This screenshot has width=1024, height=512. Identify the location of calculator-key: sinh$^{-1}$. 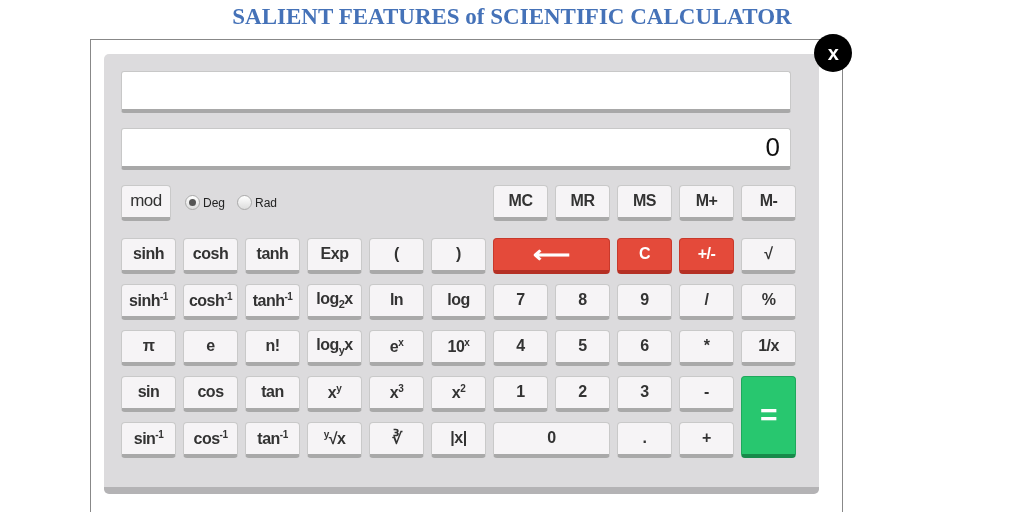
(148, 301).